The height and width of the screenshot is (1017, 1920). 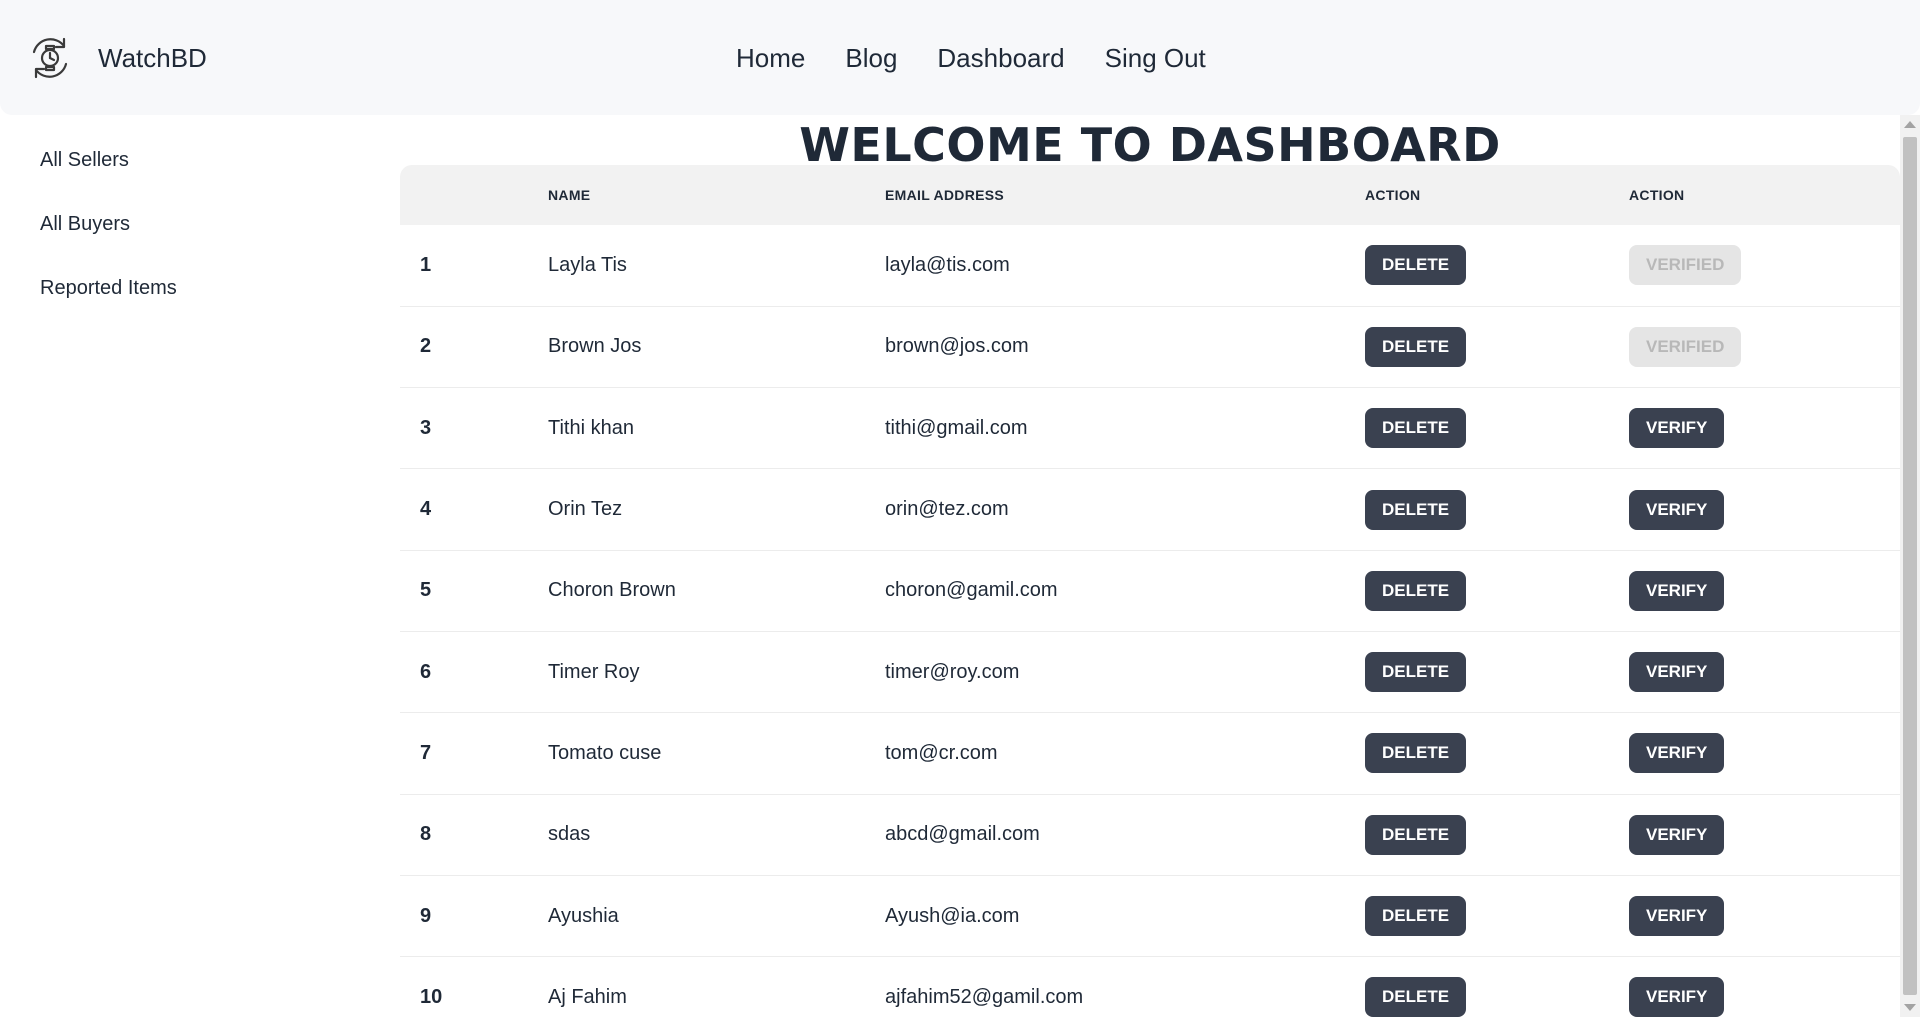 I want to click on sidebar-item-all-sellers: All Sellers, so click(x=200, y=160).